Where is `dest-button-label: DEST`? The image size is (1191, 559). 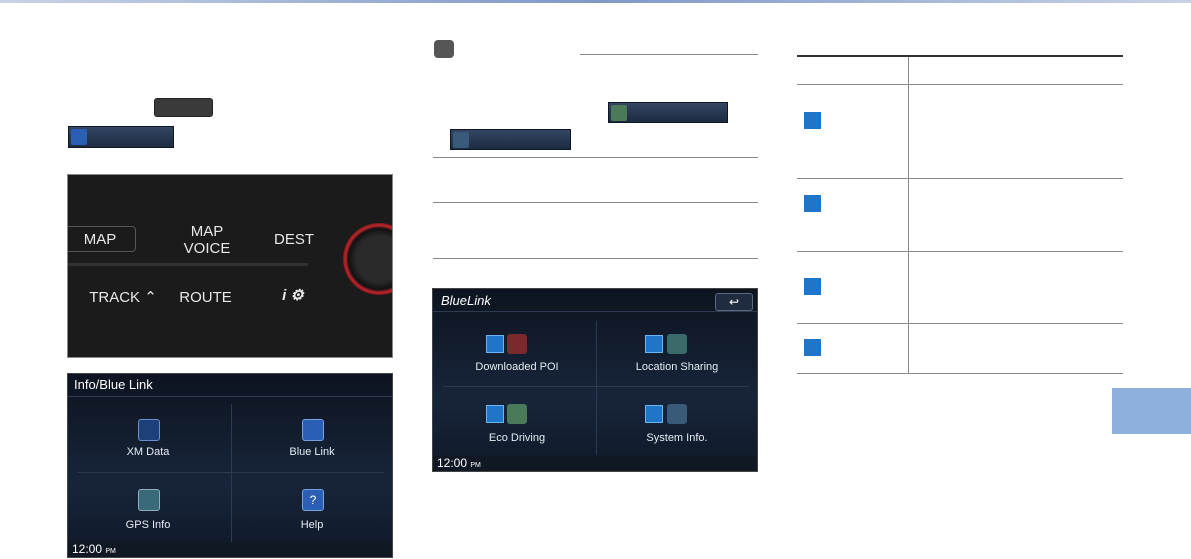 dest-button-label: DEST is located at coordinates (293, 239).